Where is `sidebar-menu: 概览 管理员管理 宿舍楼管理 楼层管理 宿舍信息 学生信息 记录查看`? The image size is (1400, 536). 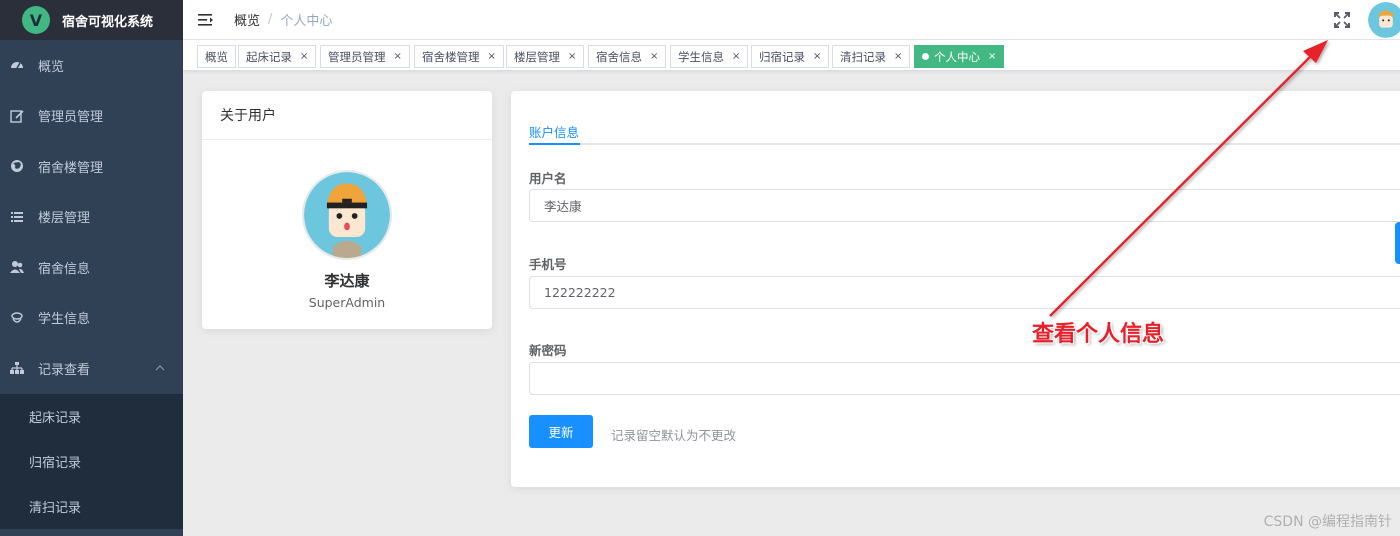
sidebar-menu: 概览 管理员管理 宿舍楼管理 楼层管理 宿舍信息 学生信息 记录查看 is located at coordinates (91, 217).